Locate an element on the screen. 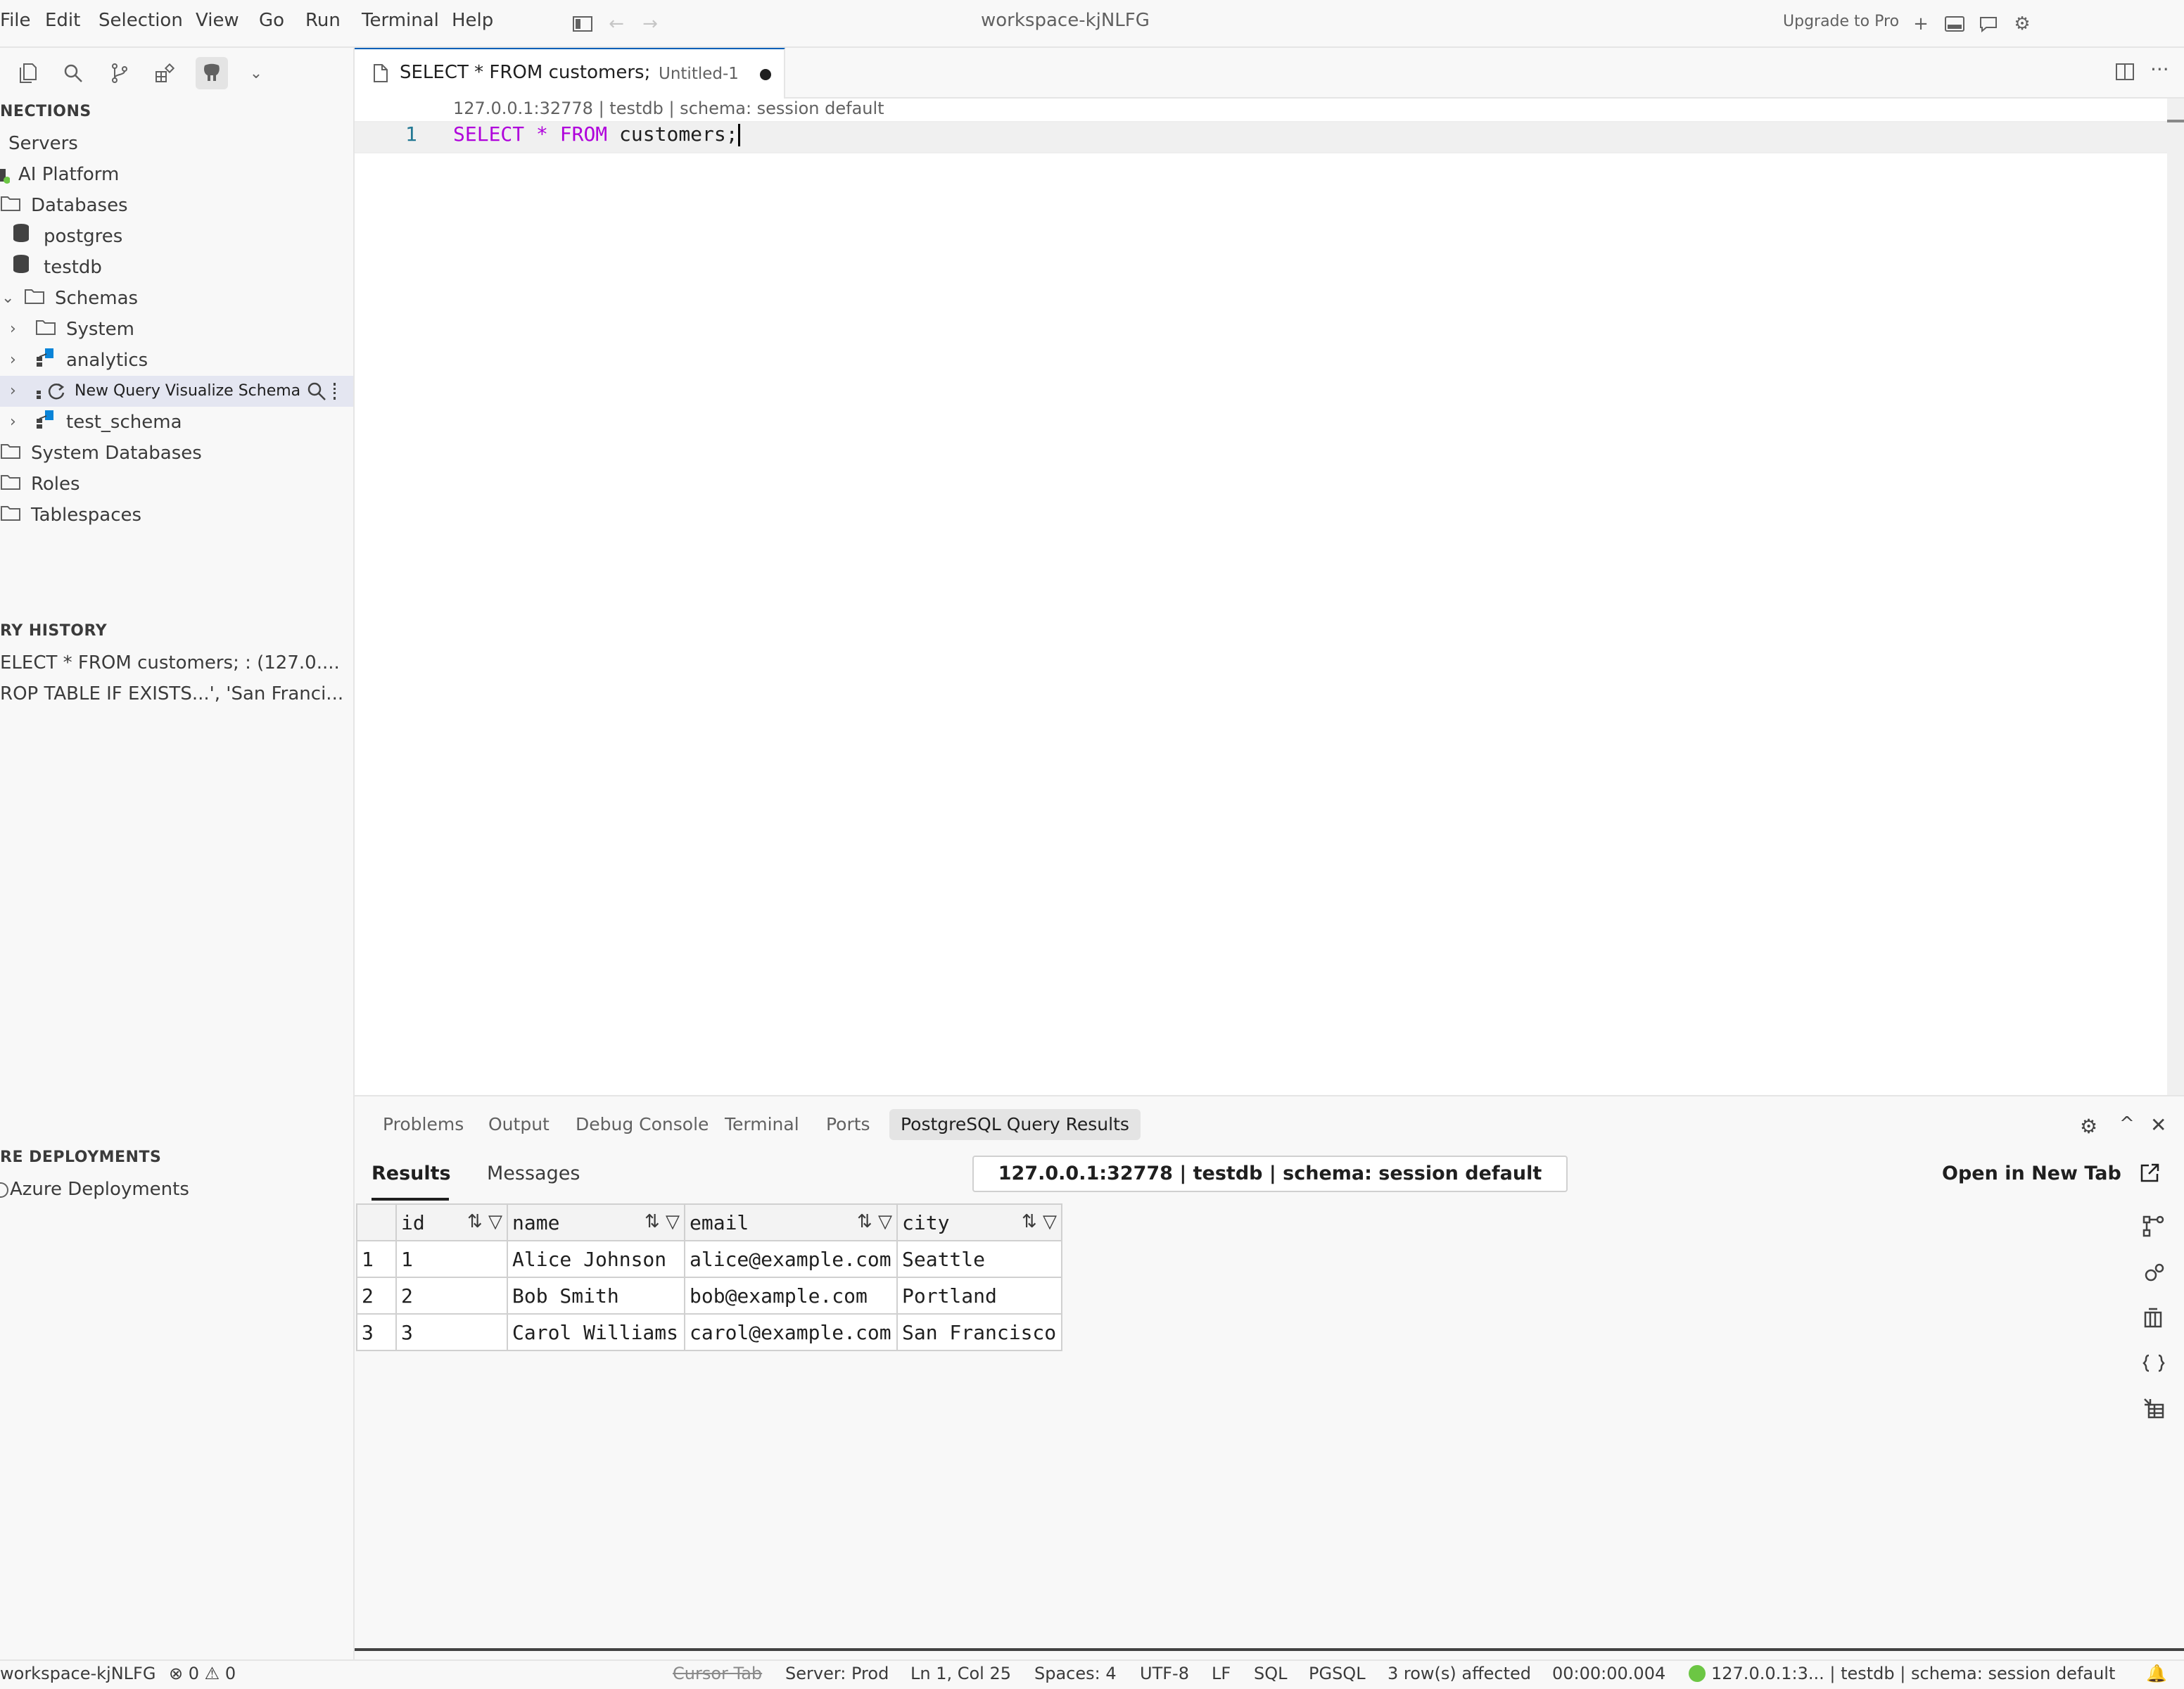 This screenshot has height=1689, width=2184. column-header-email: email ⇅ ▽ is located at coordinates (791, 1222).